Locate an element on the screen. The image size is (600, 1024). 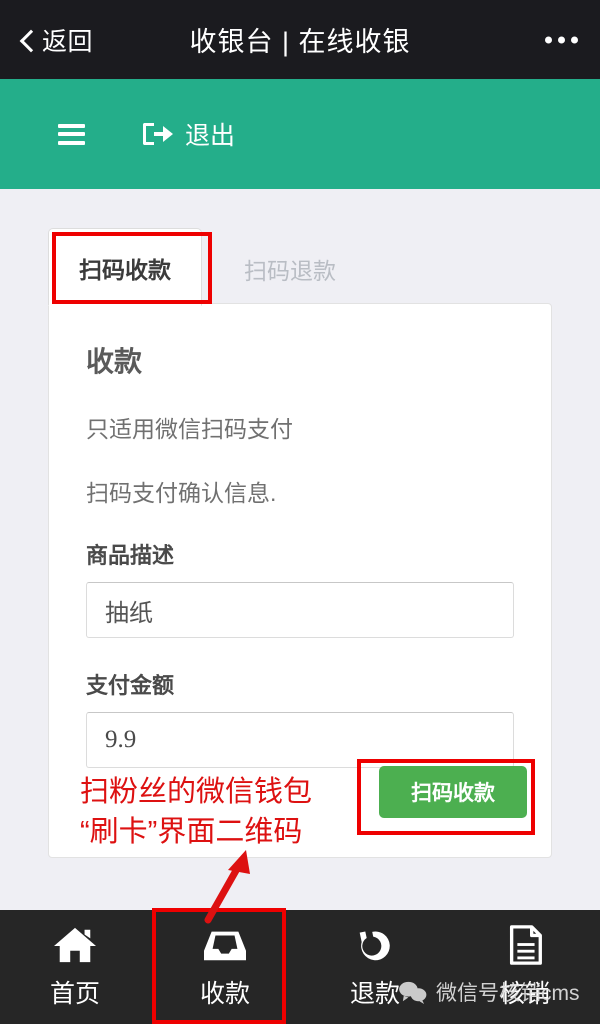
scan-collect-button: 扫码收款 is located at coordinates (453, 792).